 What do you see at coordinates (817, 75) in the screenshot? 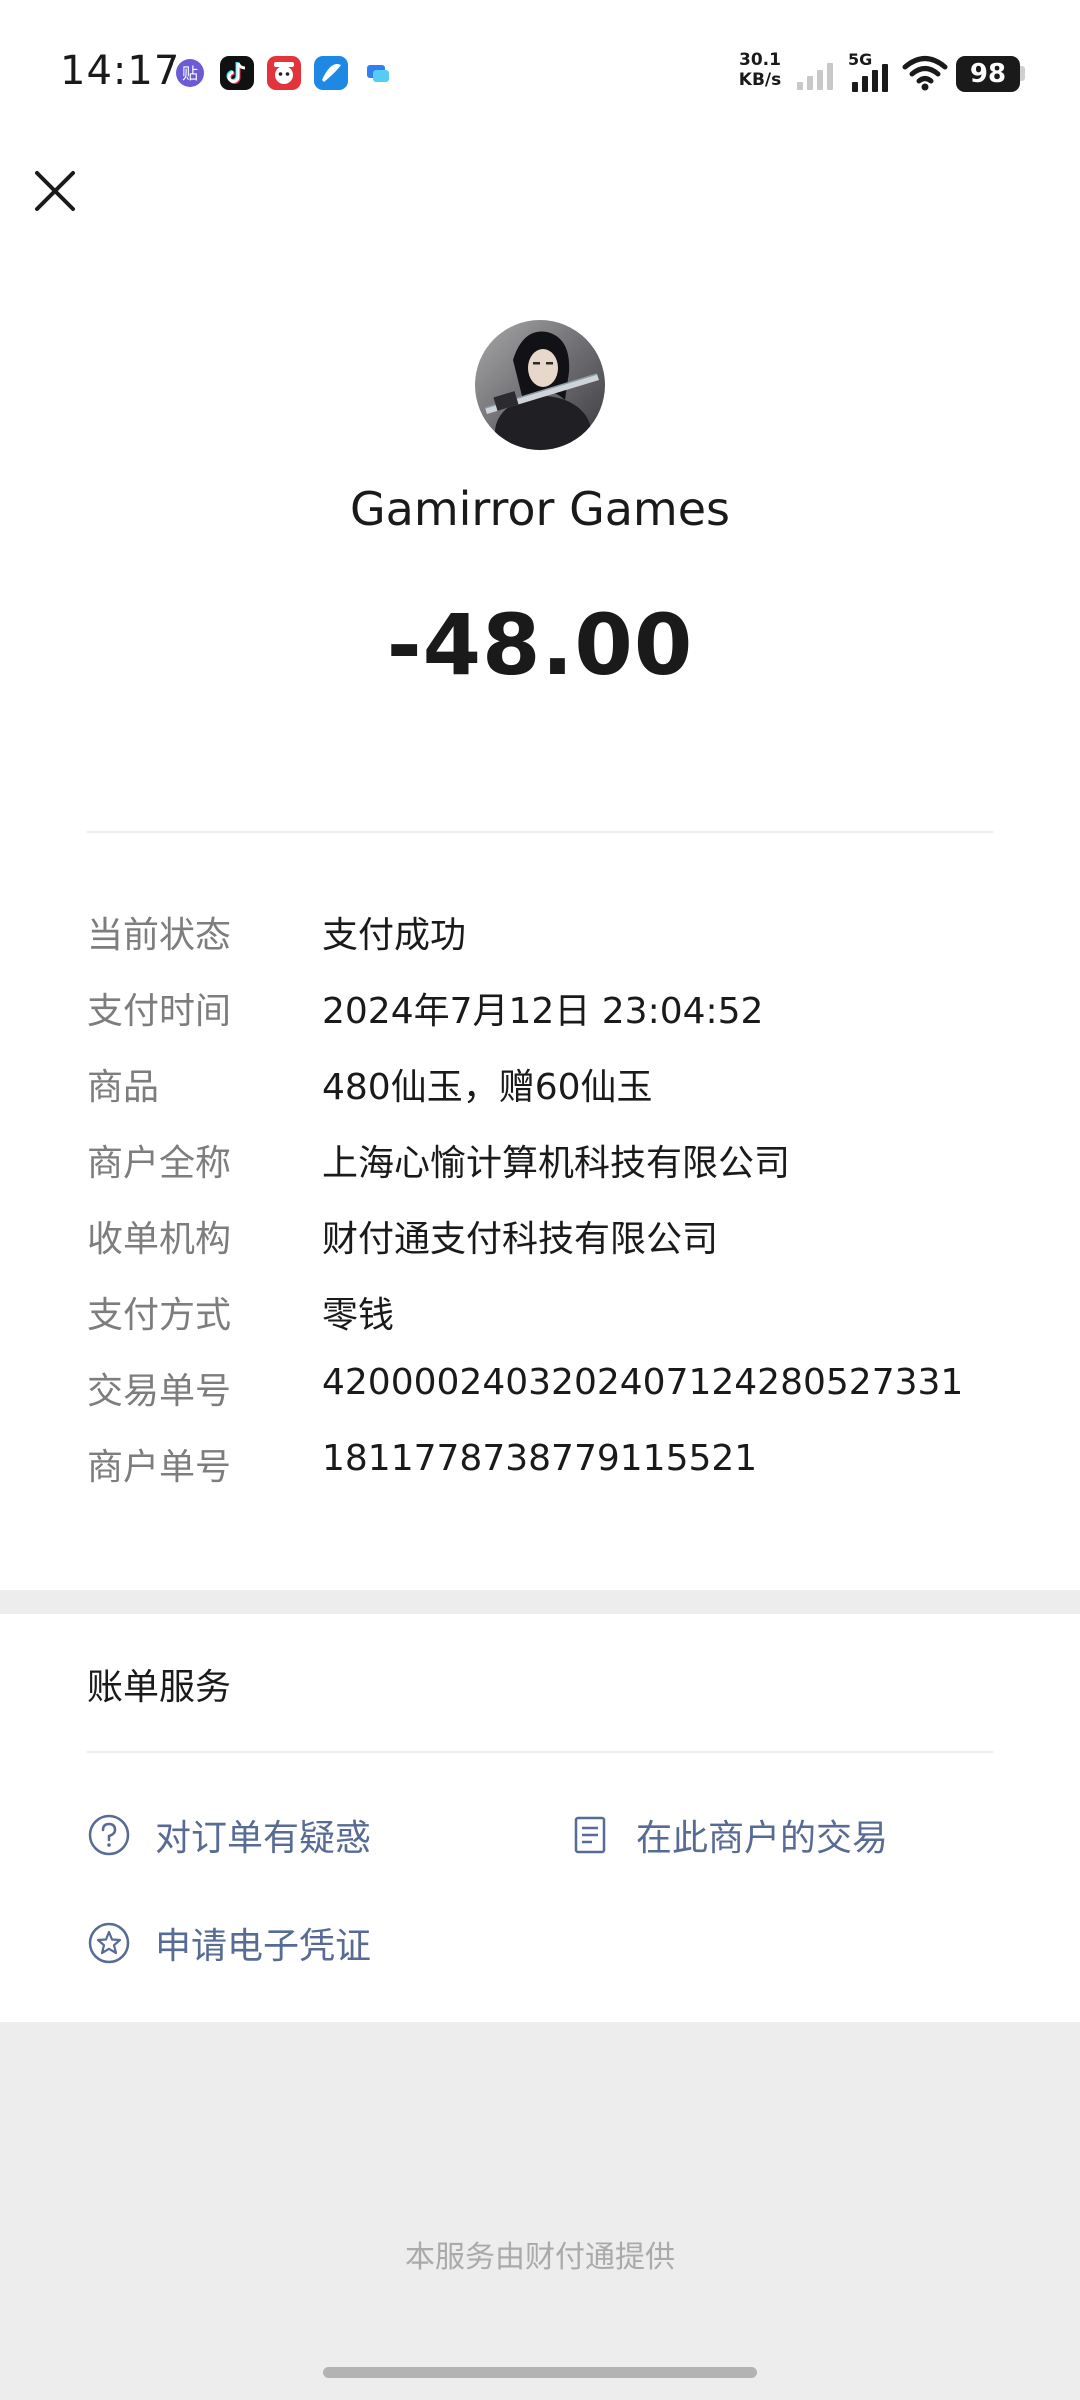
I see `signal-weak-icon` at bounding box center [817, 75].